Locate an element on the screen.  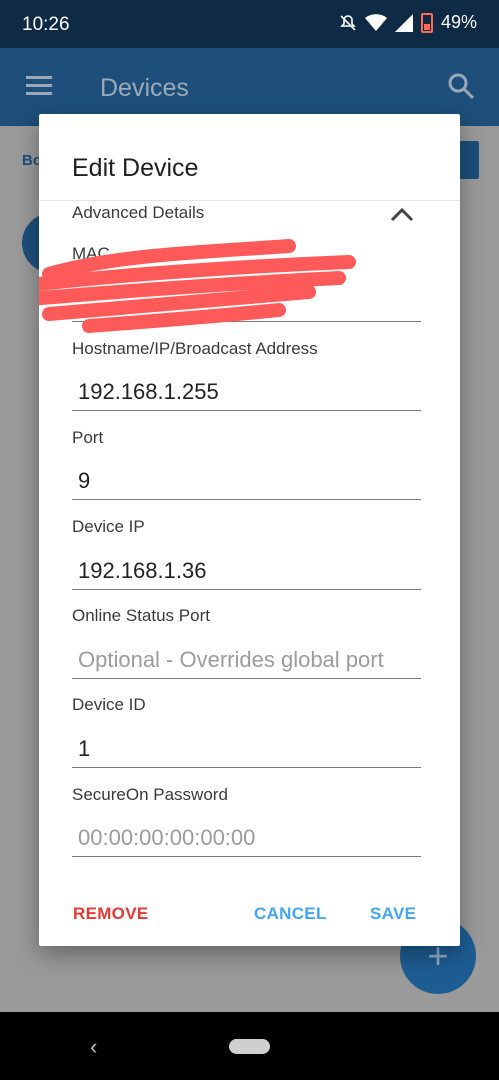
status-bar: 10:26 49% is located at coordinates (249, 24).